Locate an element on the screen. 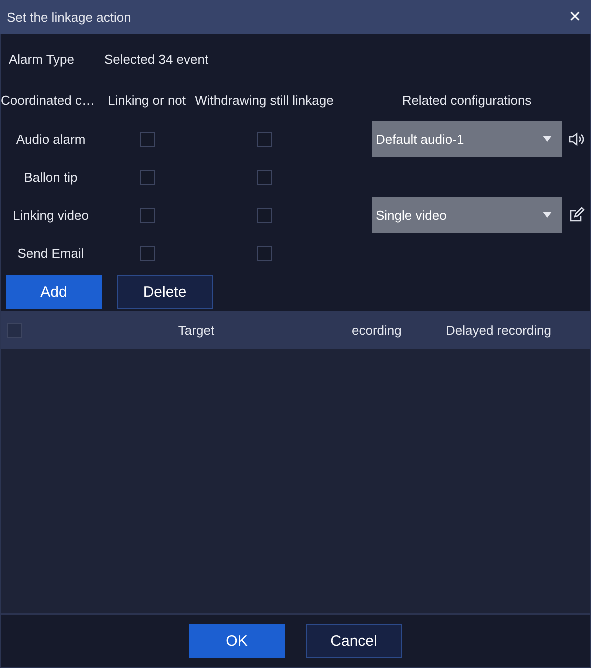 The image size is (591, 668). column-header: Target is located at coordinates (196, 330).